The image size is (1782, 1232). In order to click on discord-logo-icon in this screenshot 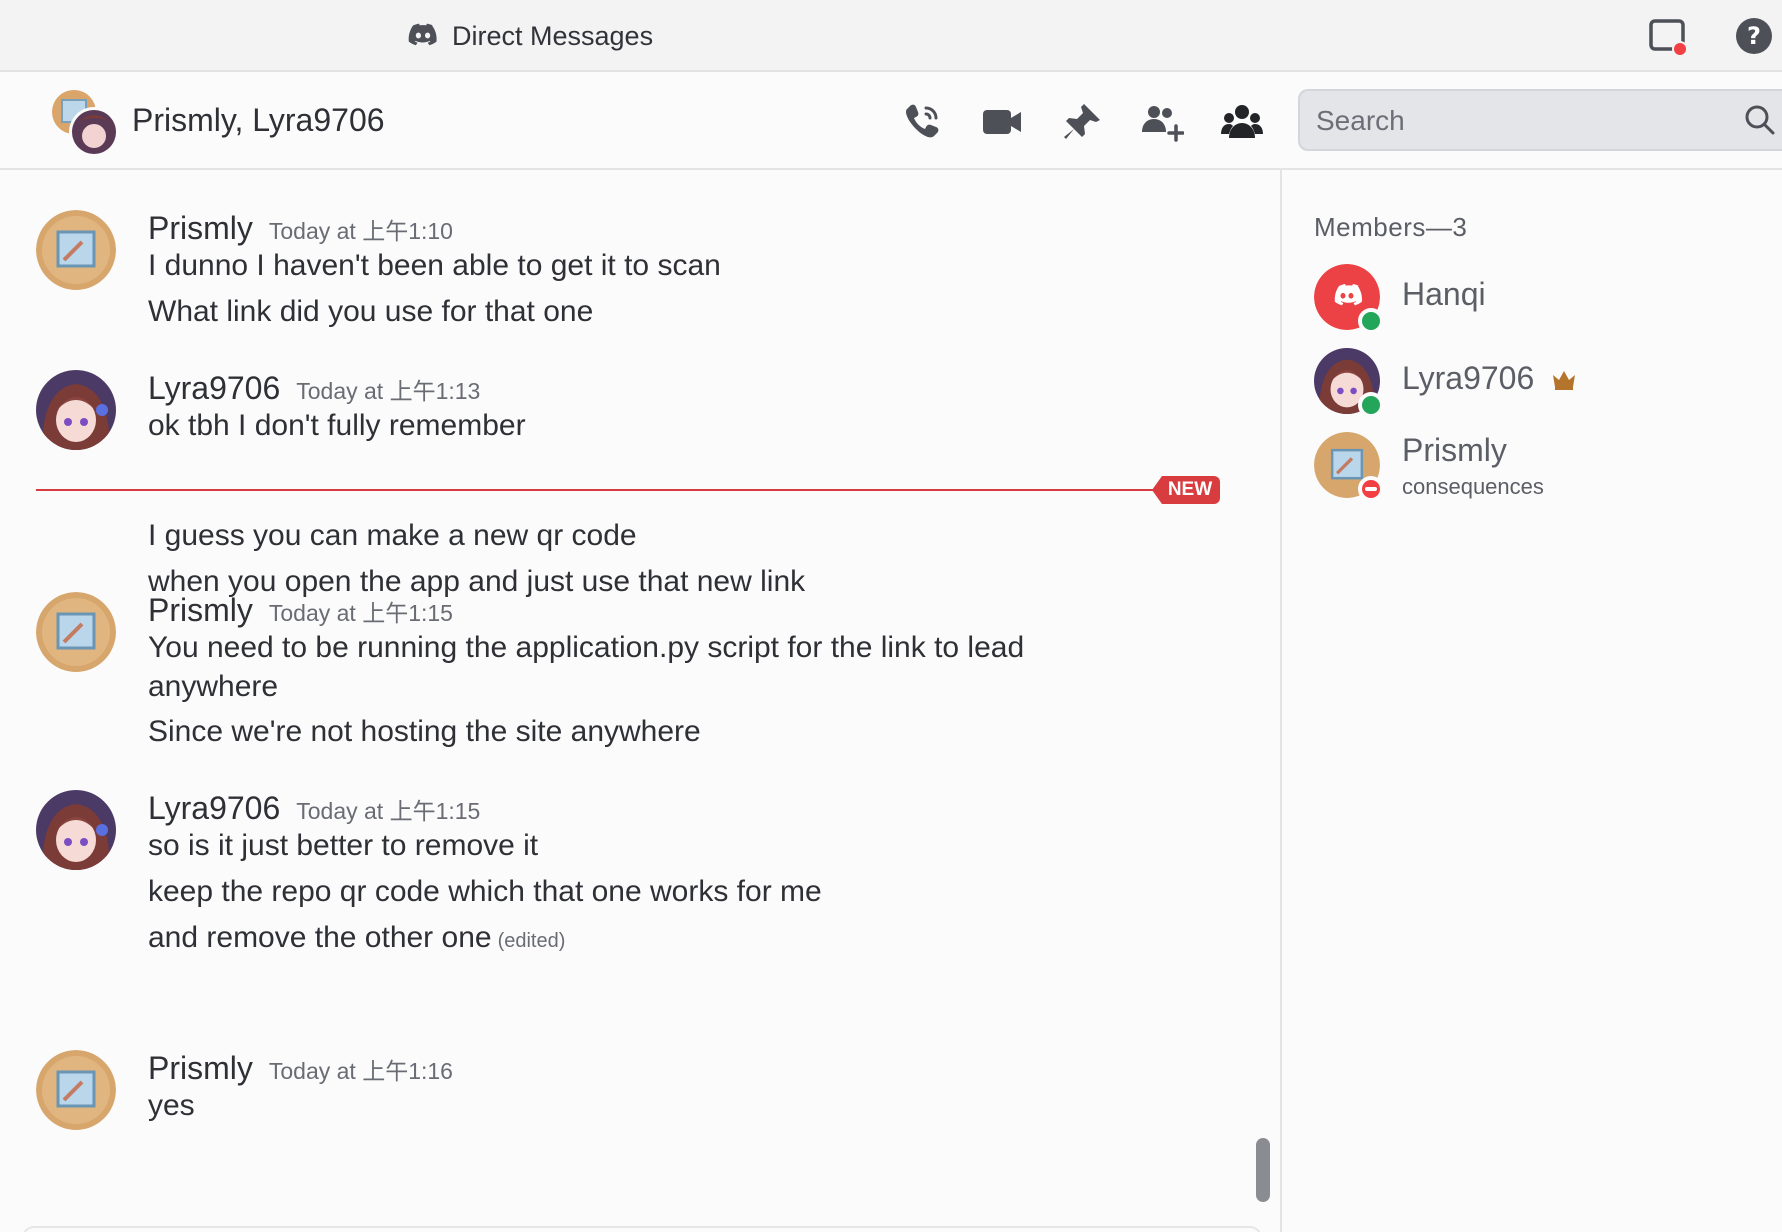, I will do `click(423, 36)`.